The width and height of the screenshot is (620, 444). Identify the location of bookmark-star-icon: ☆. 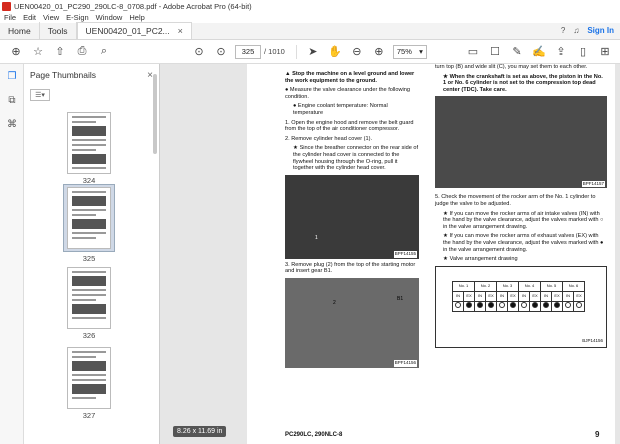
(38, 52).